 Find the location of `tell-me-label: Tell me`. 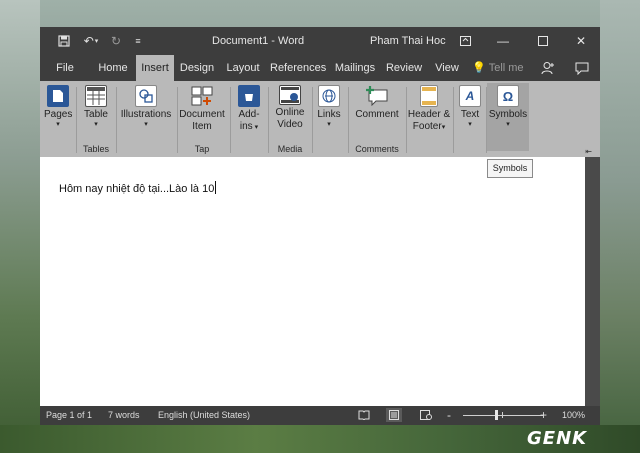

tell-me-label: Tell me is located at coordinates (506, 68).